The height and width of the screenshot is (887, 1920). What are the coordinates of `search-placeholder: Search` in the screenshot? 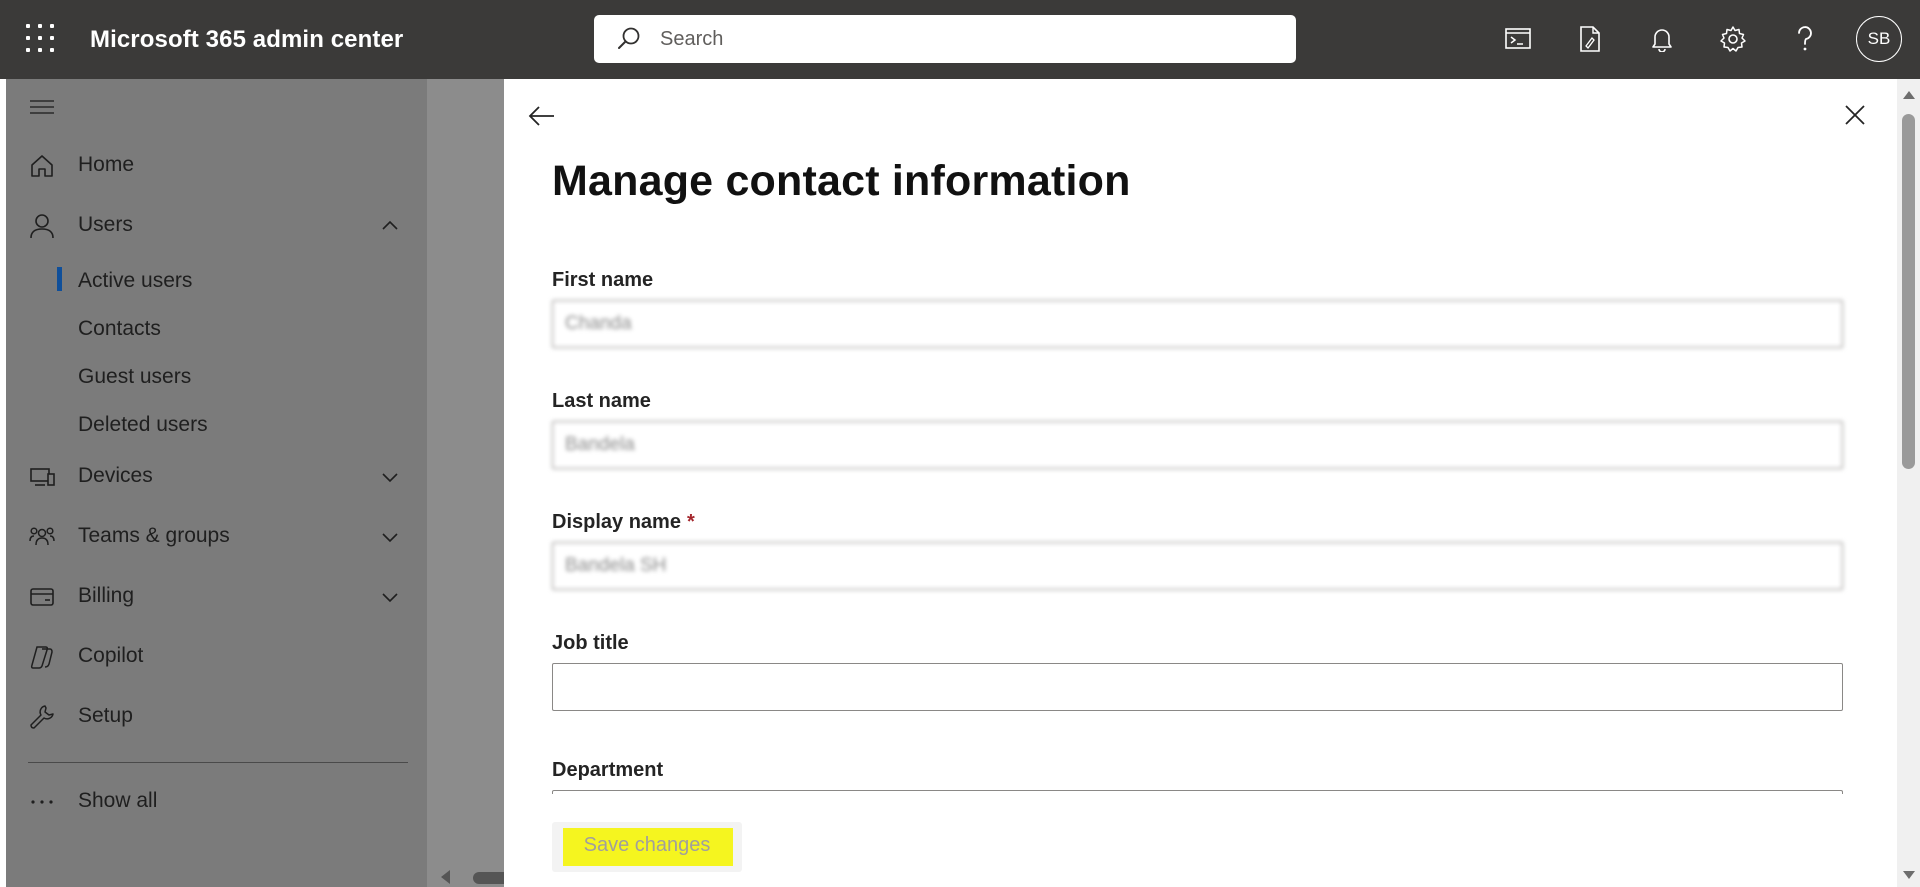 It's located at (692, 39).